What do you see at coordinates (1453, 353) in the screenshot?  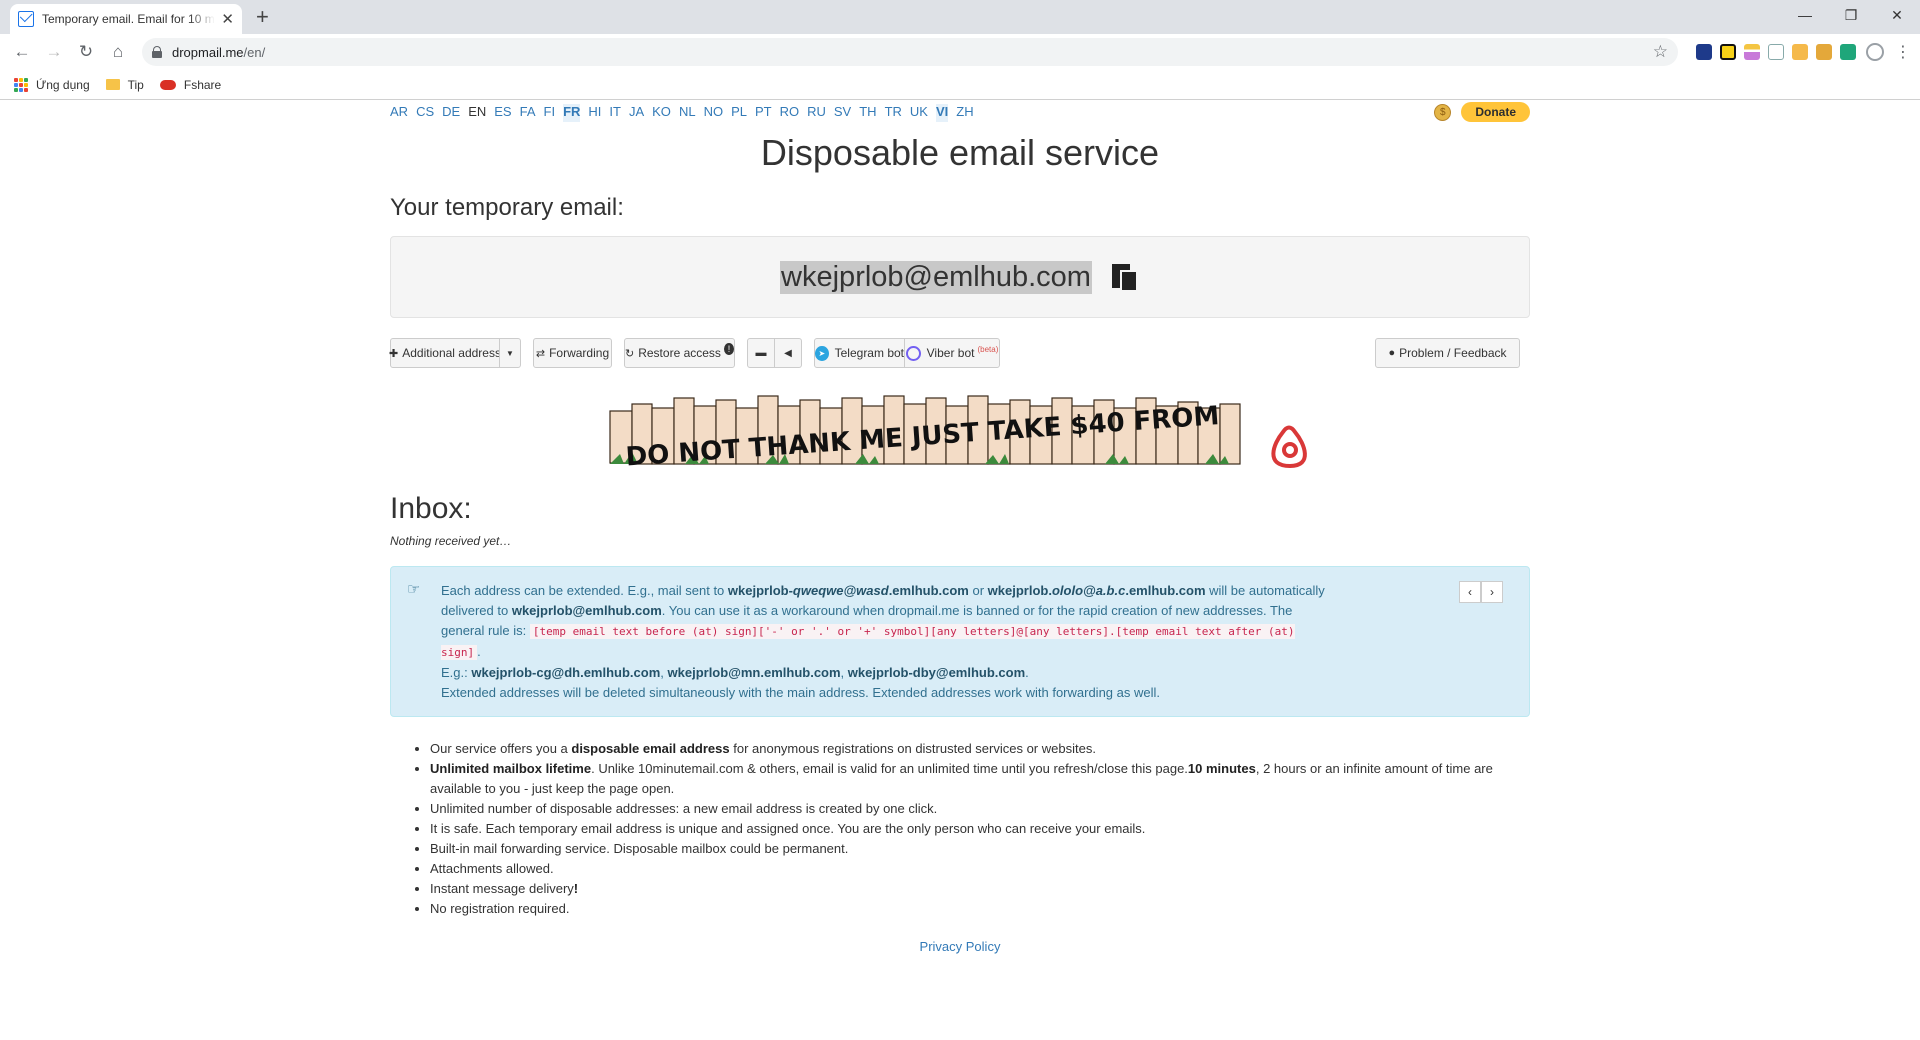 I see `problem-feedback-label: Problem / Feedback` at bounding box center [1453, 353].